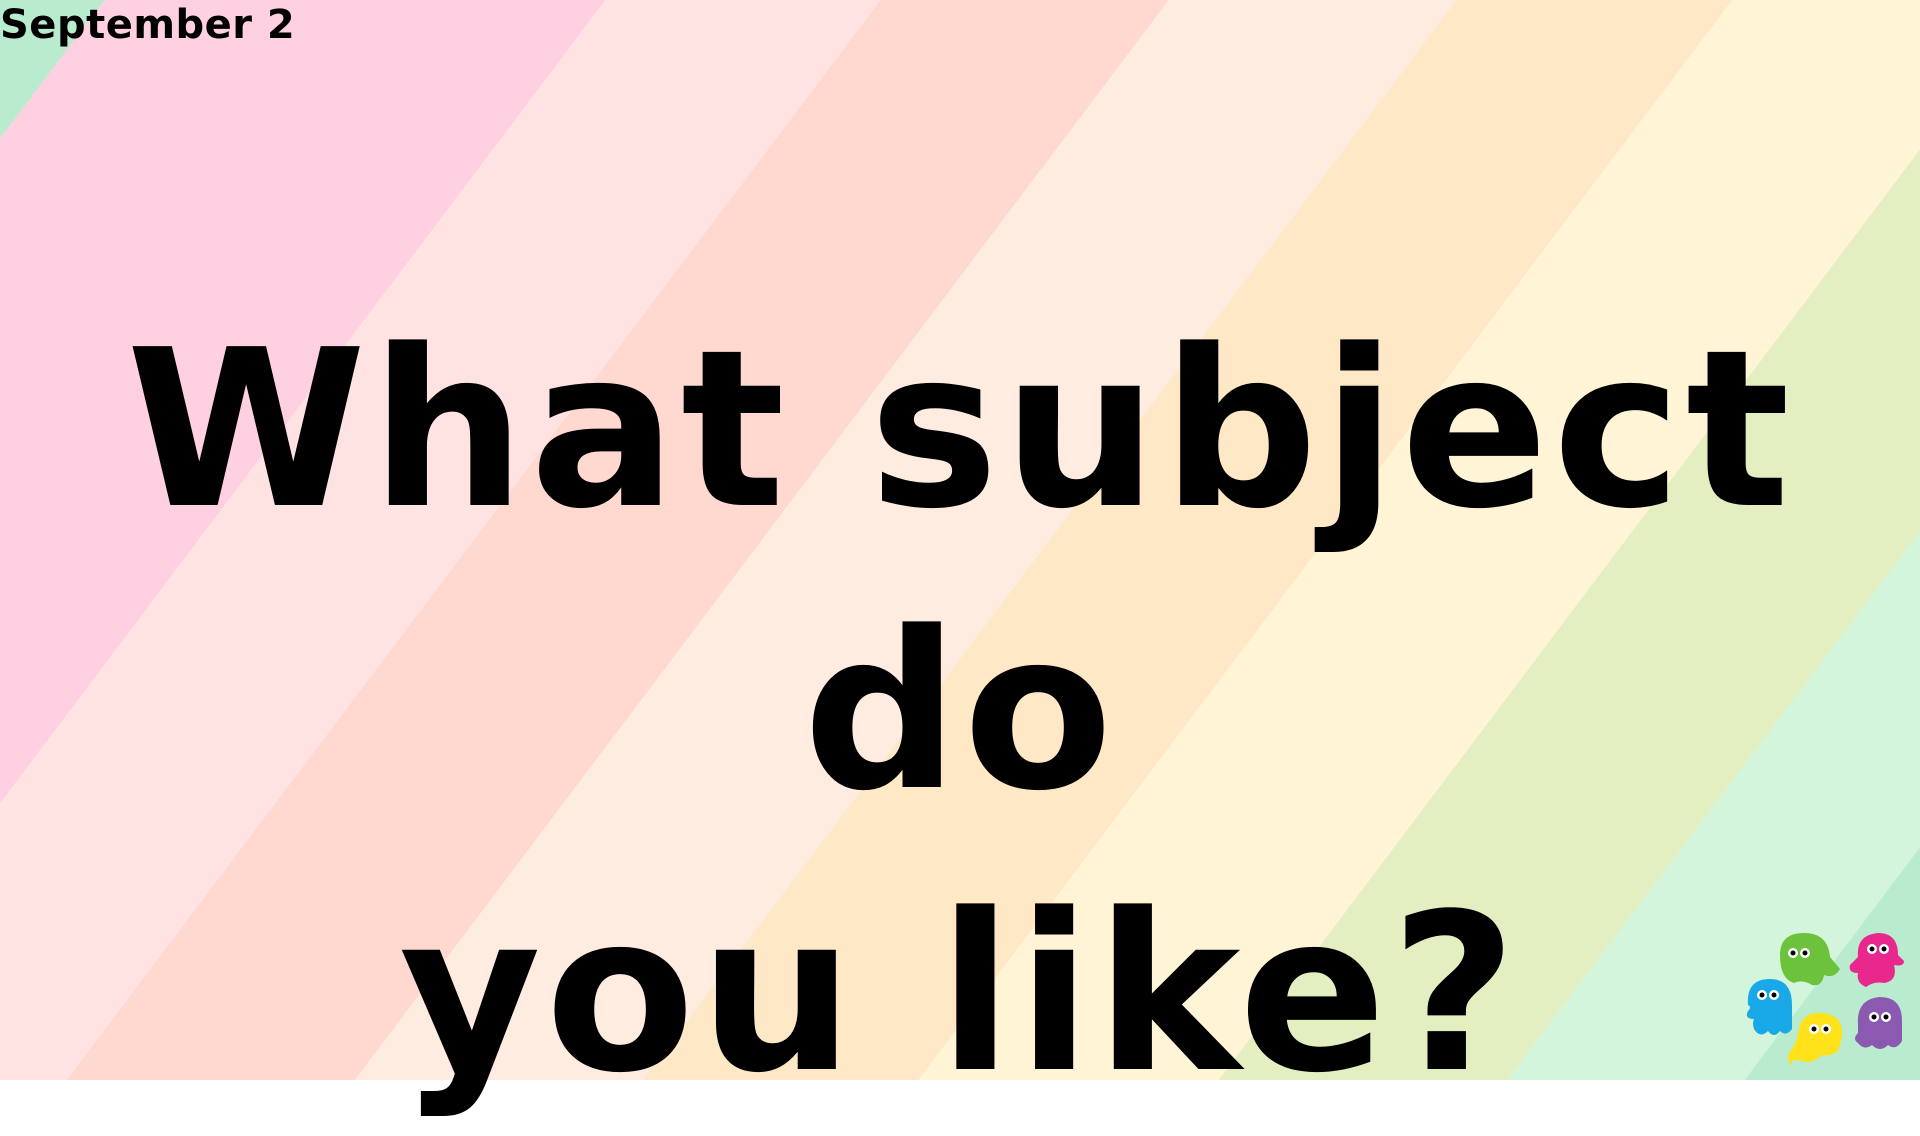 The width and height of the screenshot is (1920, 1136). I want to click on purple-ghost-icon, so click(1878, 1023).